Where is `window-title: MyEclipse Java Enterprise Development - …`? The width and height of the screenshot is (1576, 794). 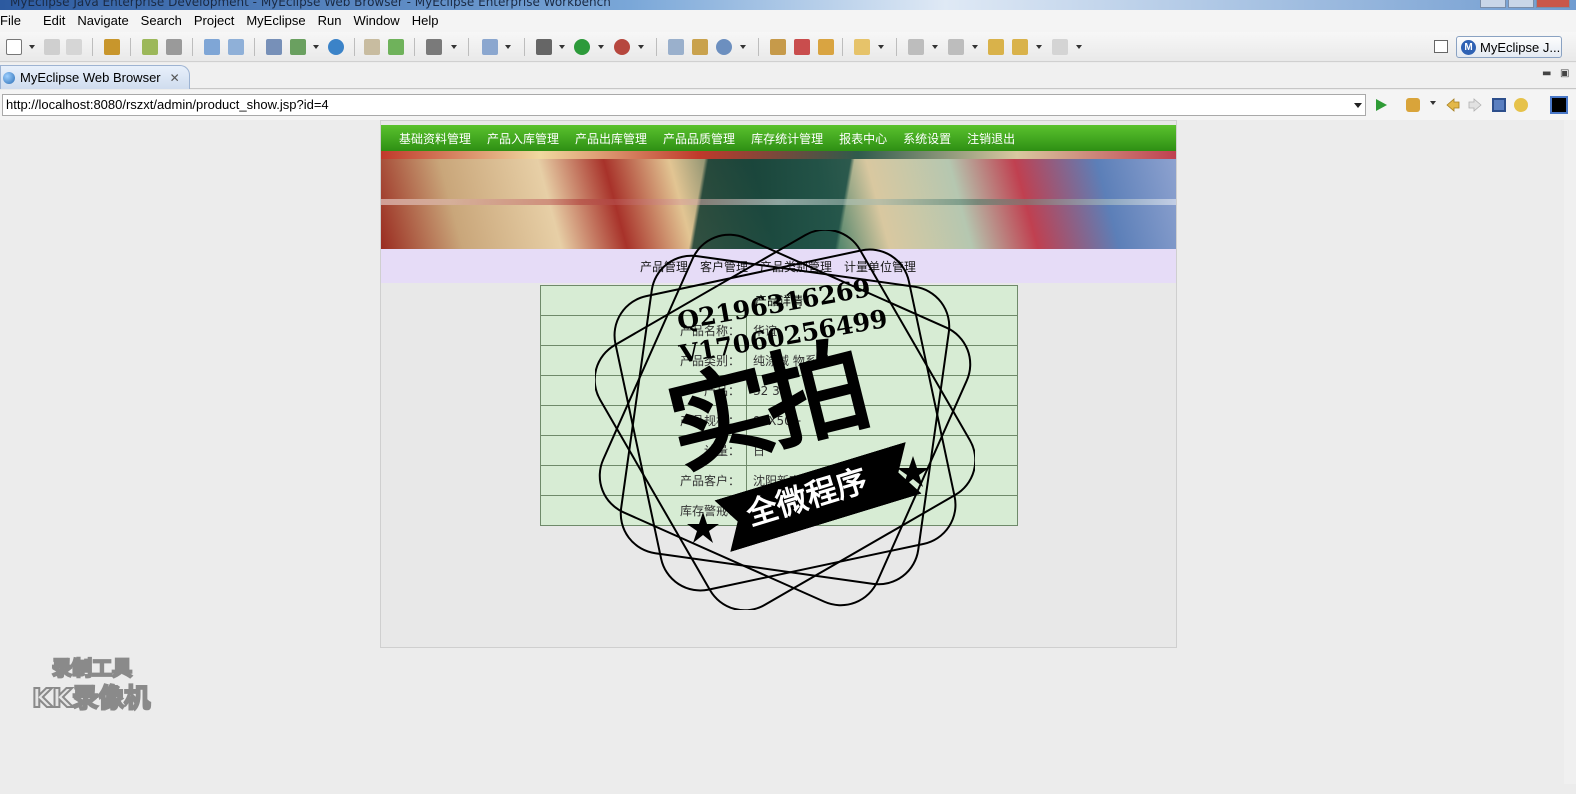 window-title: MyEclipse Java Enterprise Development - … is located at coordinates (310, 4).